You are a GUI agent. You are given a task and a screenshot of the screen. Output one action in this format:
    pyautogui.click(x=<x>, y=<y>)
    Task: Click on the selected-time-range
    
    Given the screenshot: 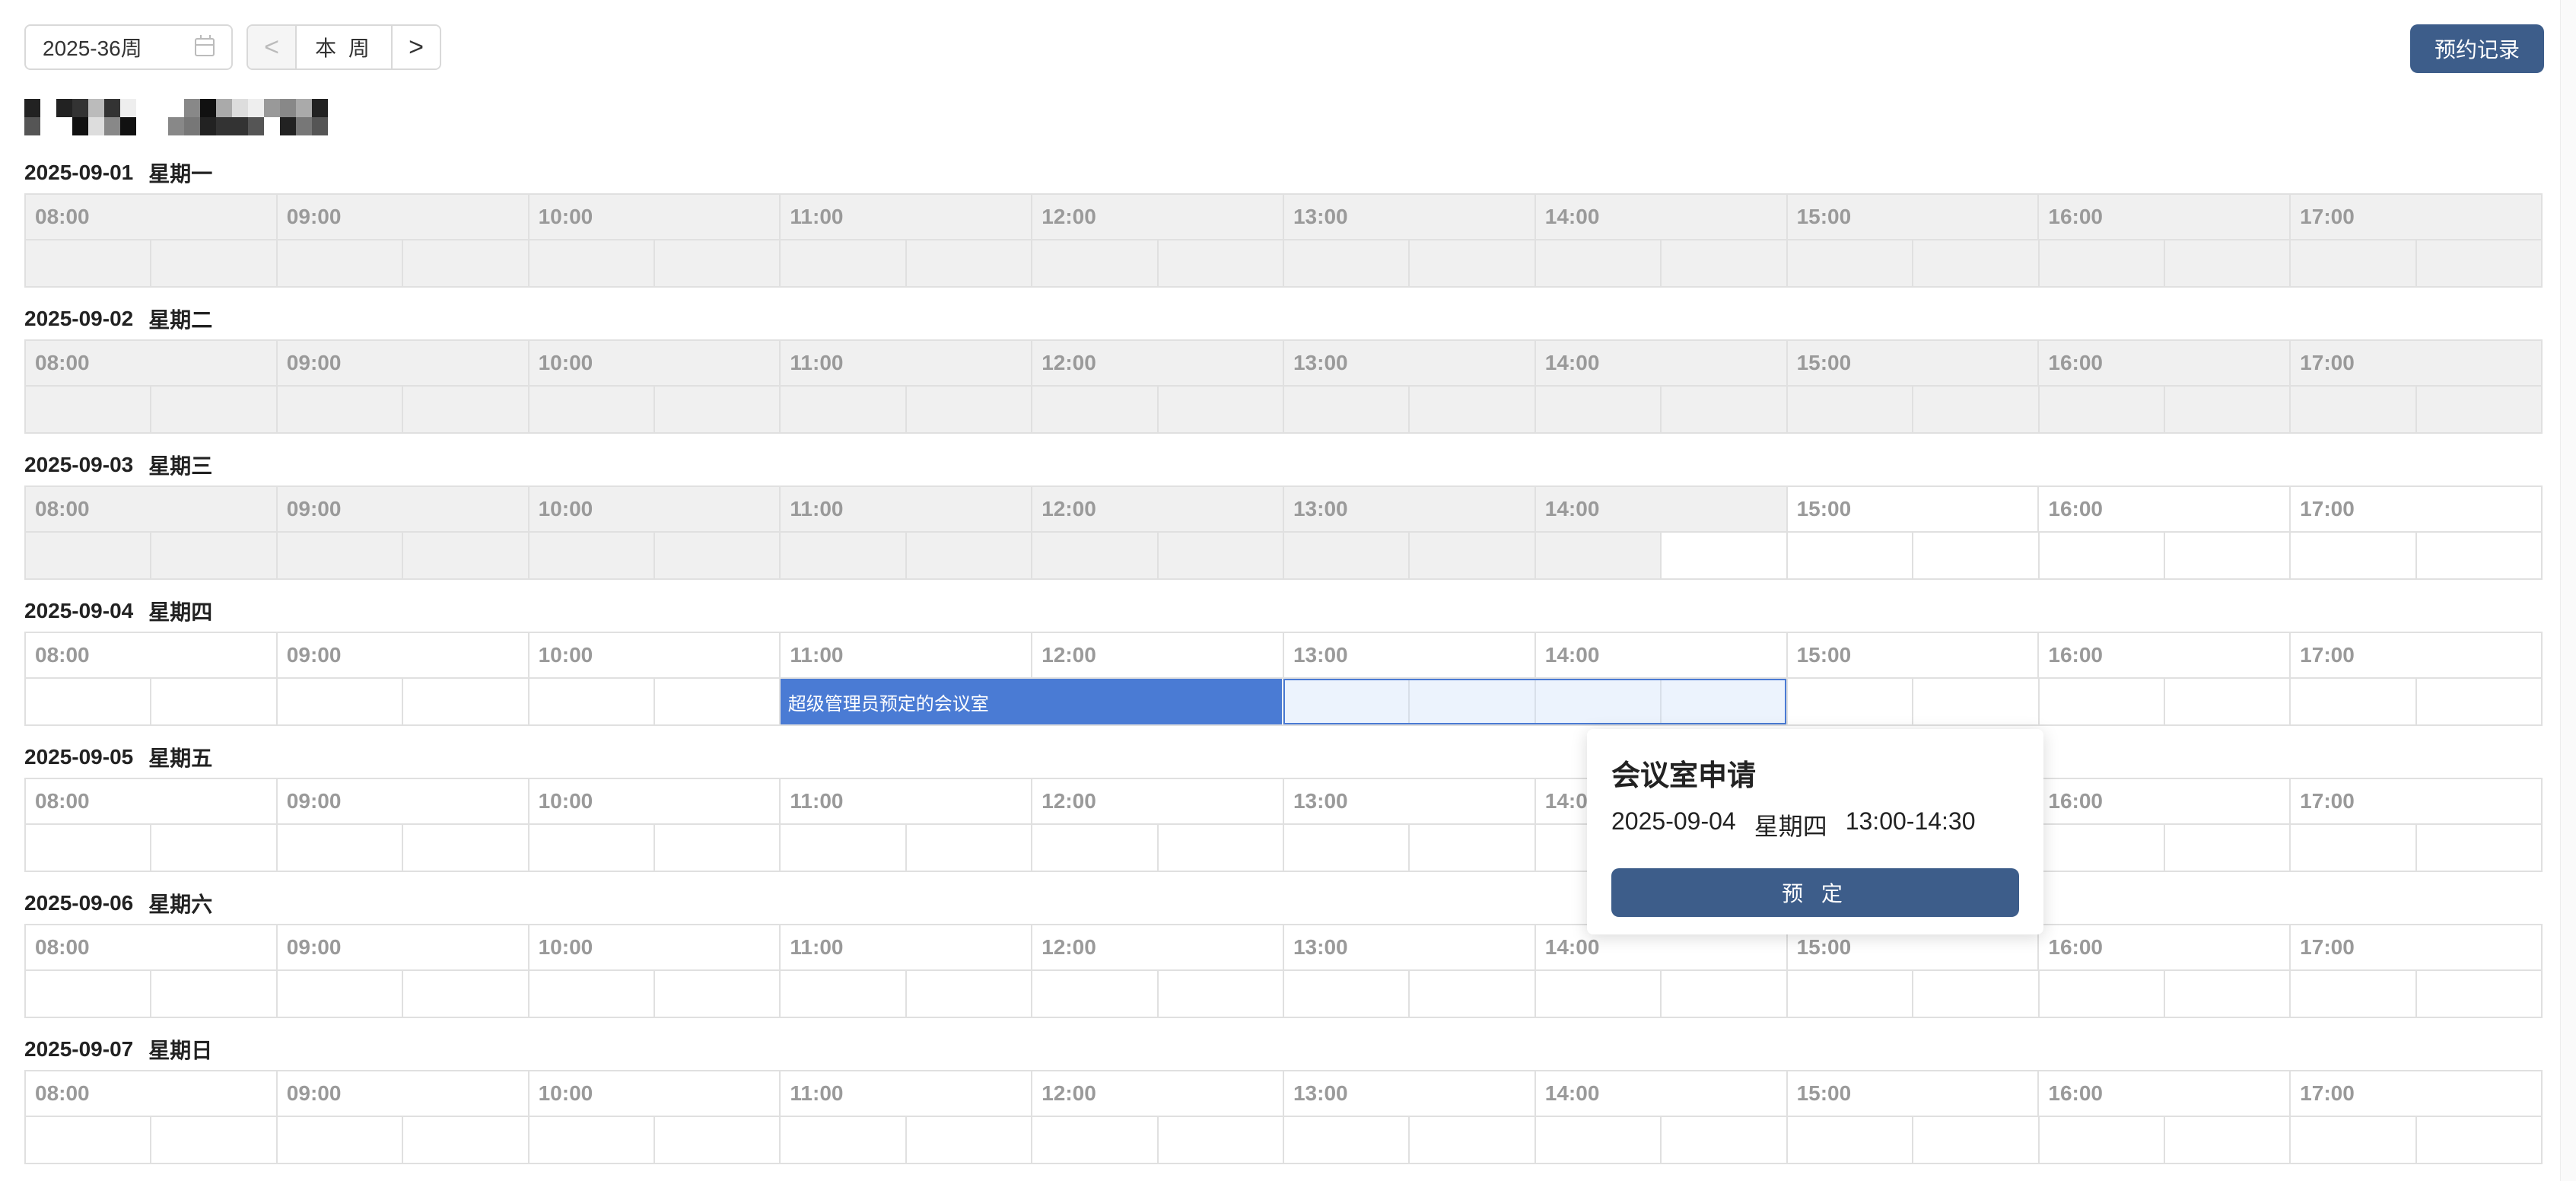 What is the action you would take?
    pyautogui.click(x=1535, y=701)
    